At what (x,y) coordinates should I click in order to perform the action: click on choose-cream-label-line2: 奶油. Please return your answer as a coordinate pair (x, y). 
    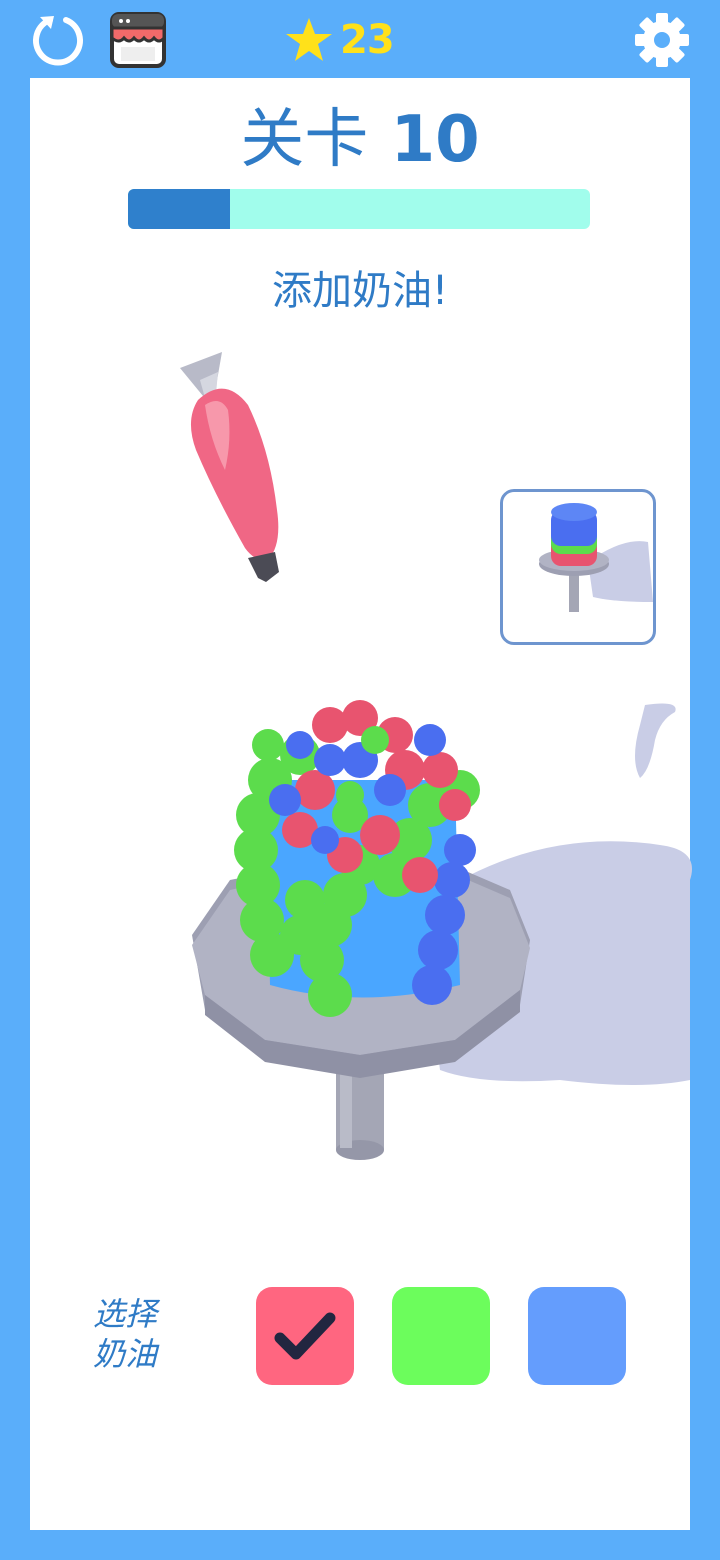
    Looking at the image, I should click on (124, 1354).